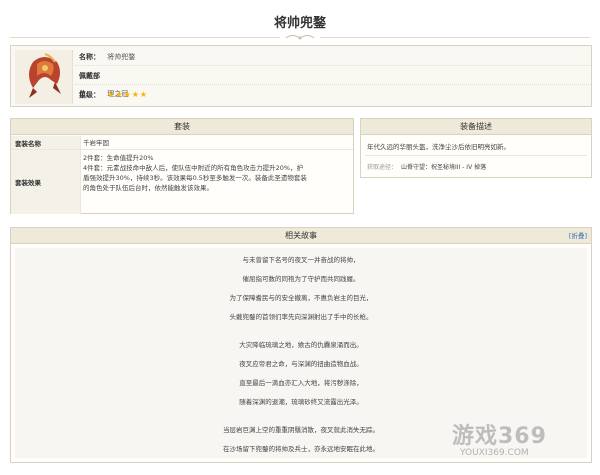 This screenshot has height=475, width=600. What do you see at coordinates (499, 436) in the screenshot?
I see `watermark-logo: 游戏369` at bounding box center [499, 436].